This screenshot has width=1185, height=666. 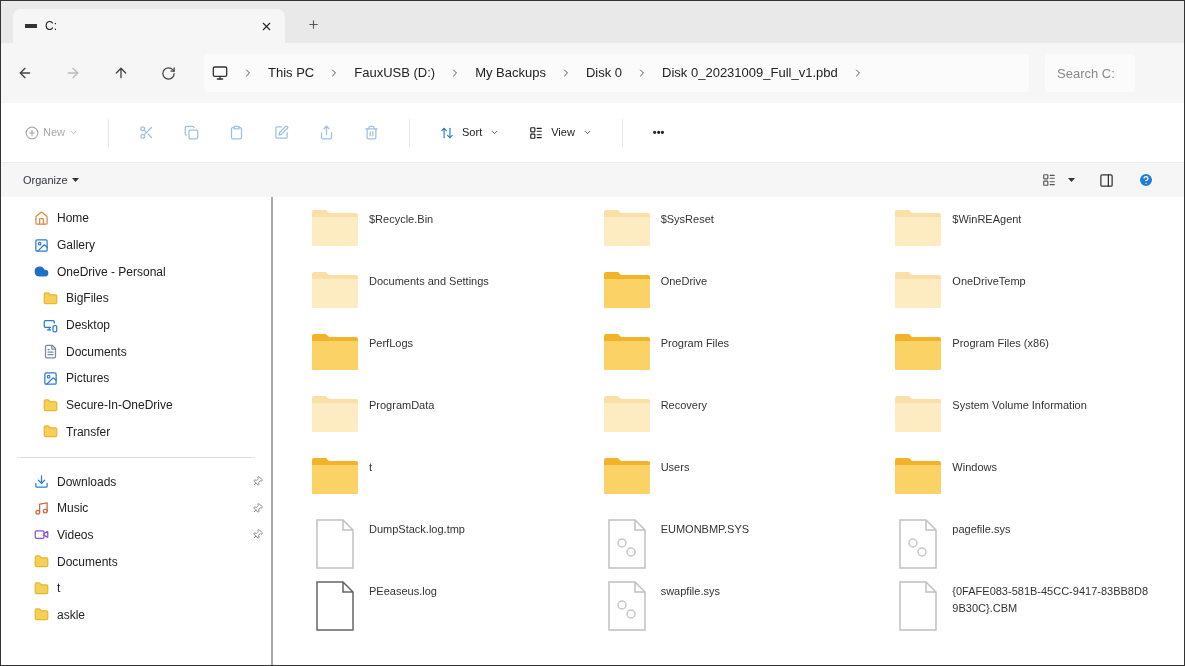 I want to click on breadcrumb: Disk 0, so click(x=604, y=73).